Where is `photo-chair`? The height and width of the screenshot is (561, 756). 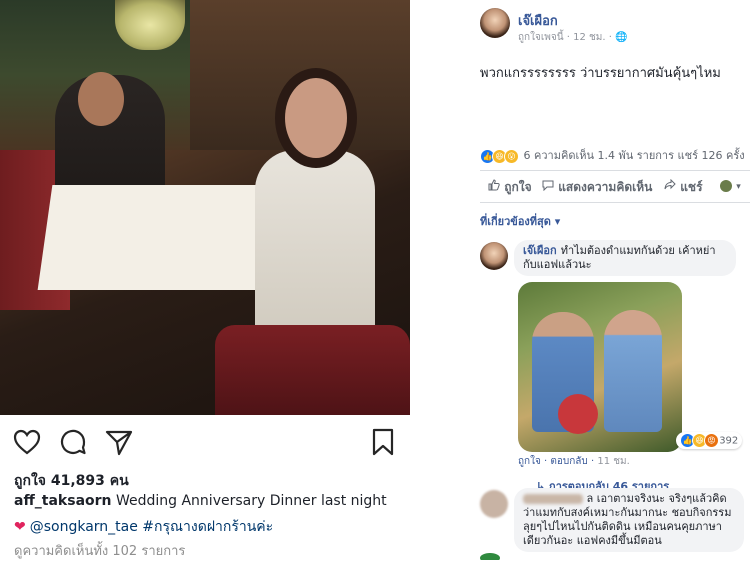 photo-chair is located at coordinates (312, 370).